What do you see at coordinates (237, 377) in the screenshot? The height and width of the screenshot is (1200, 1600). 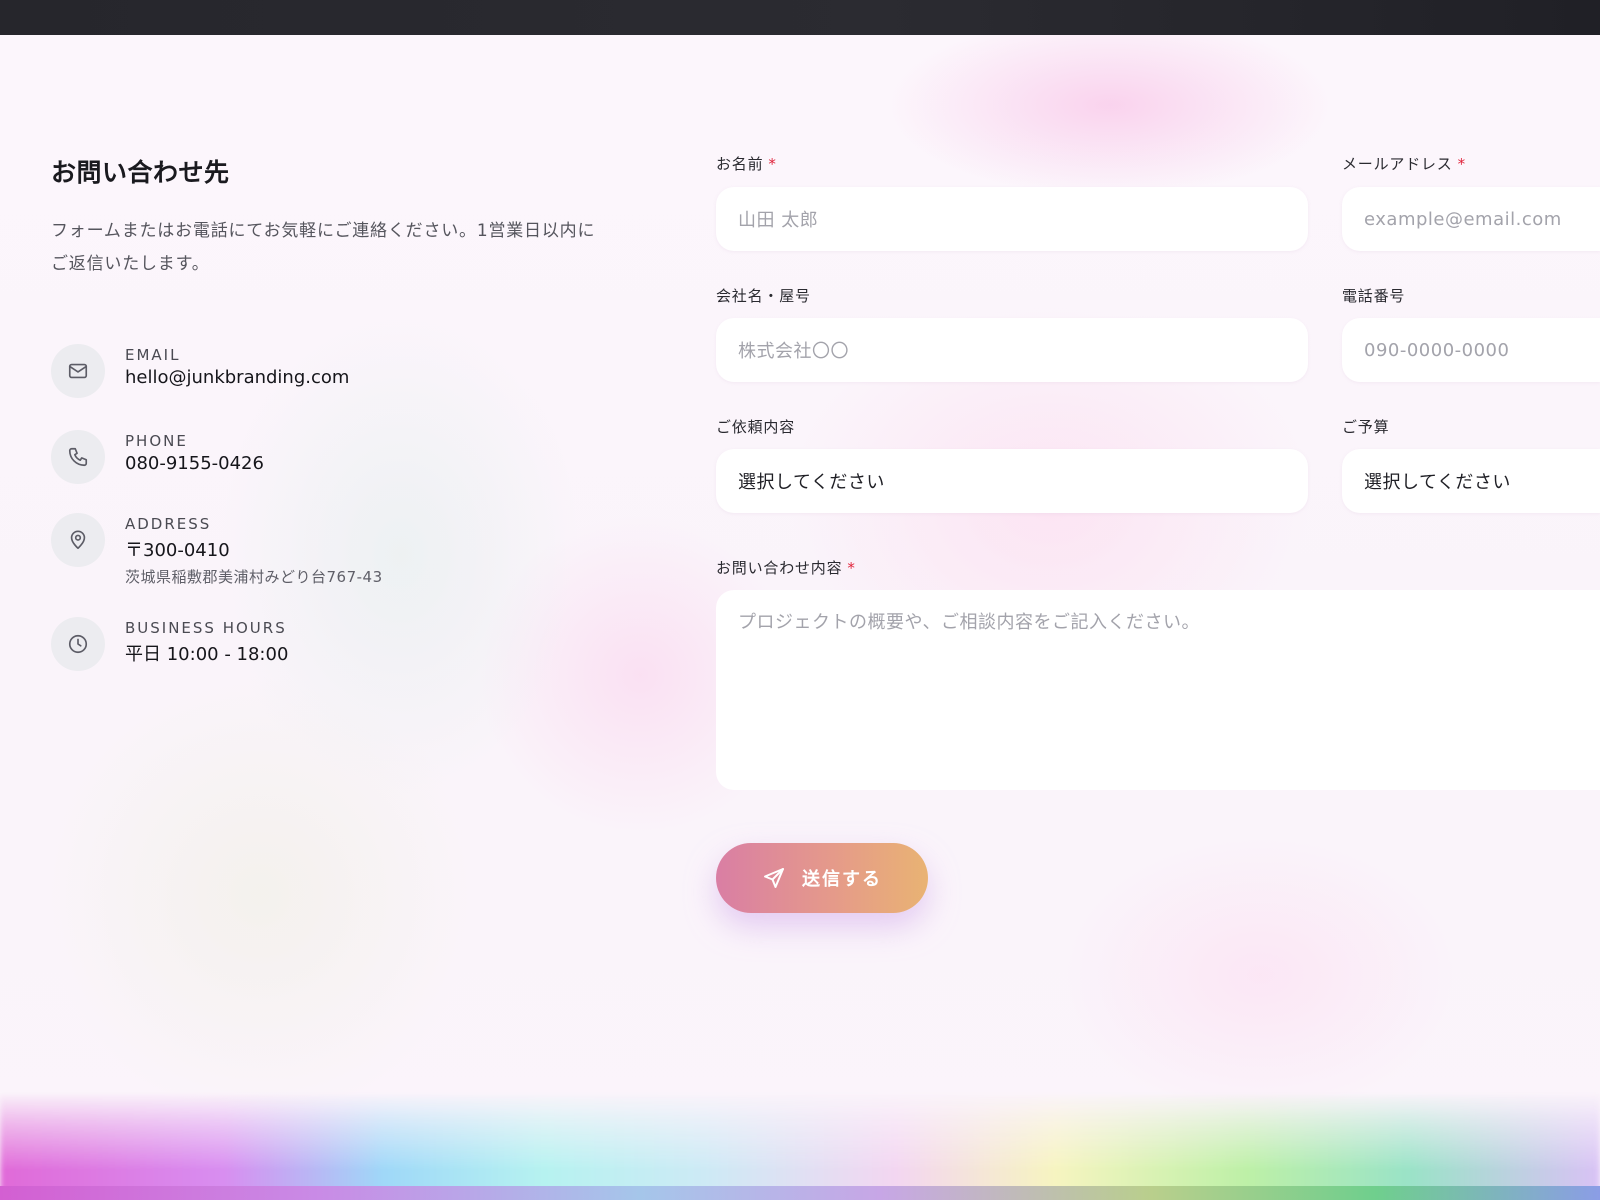 I see `email-value: hello@junkbranding.com` at bounding box center [237, 377].